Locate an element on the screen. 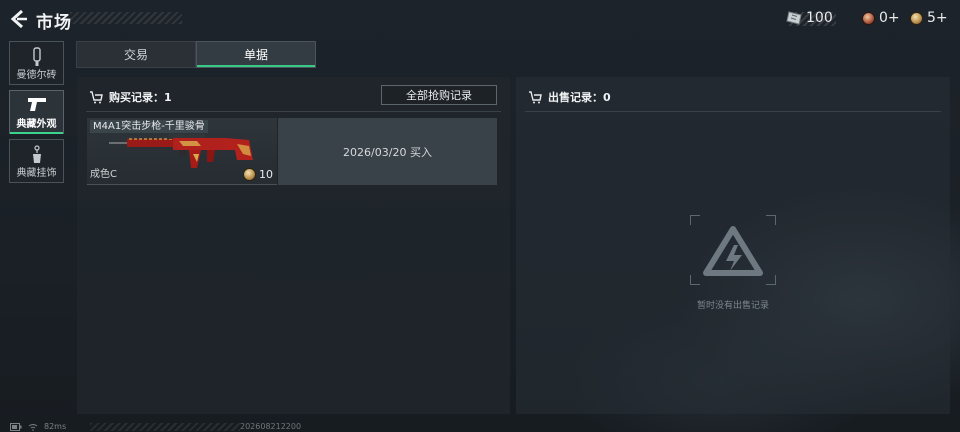  empty-state-text: 暂时没有出售记录 is located at coordinates (732, 306).